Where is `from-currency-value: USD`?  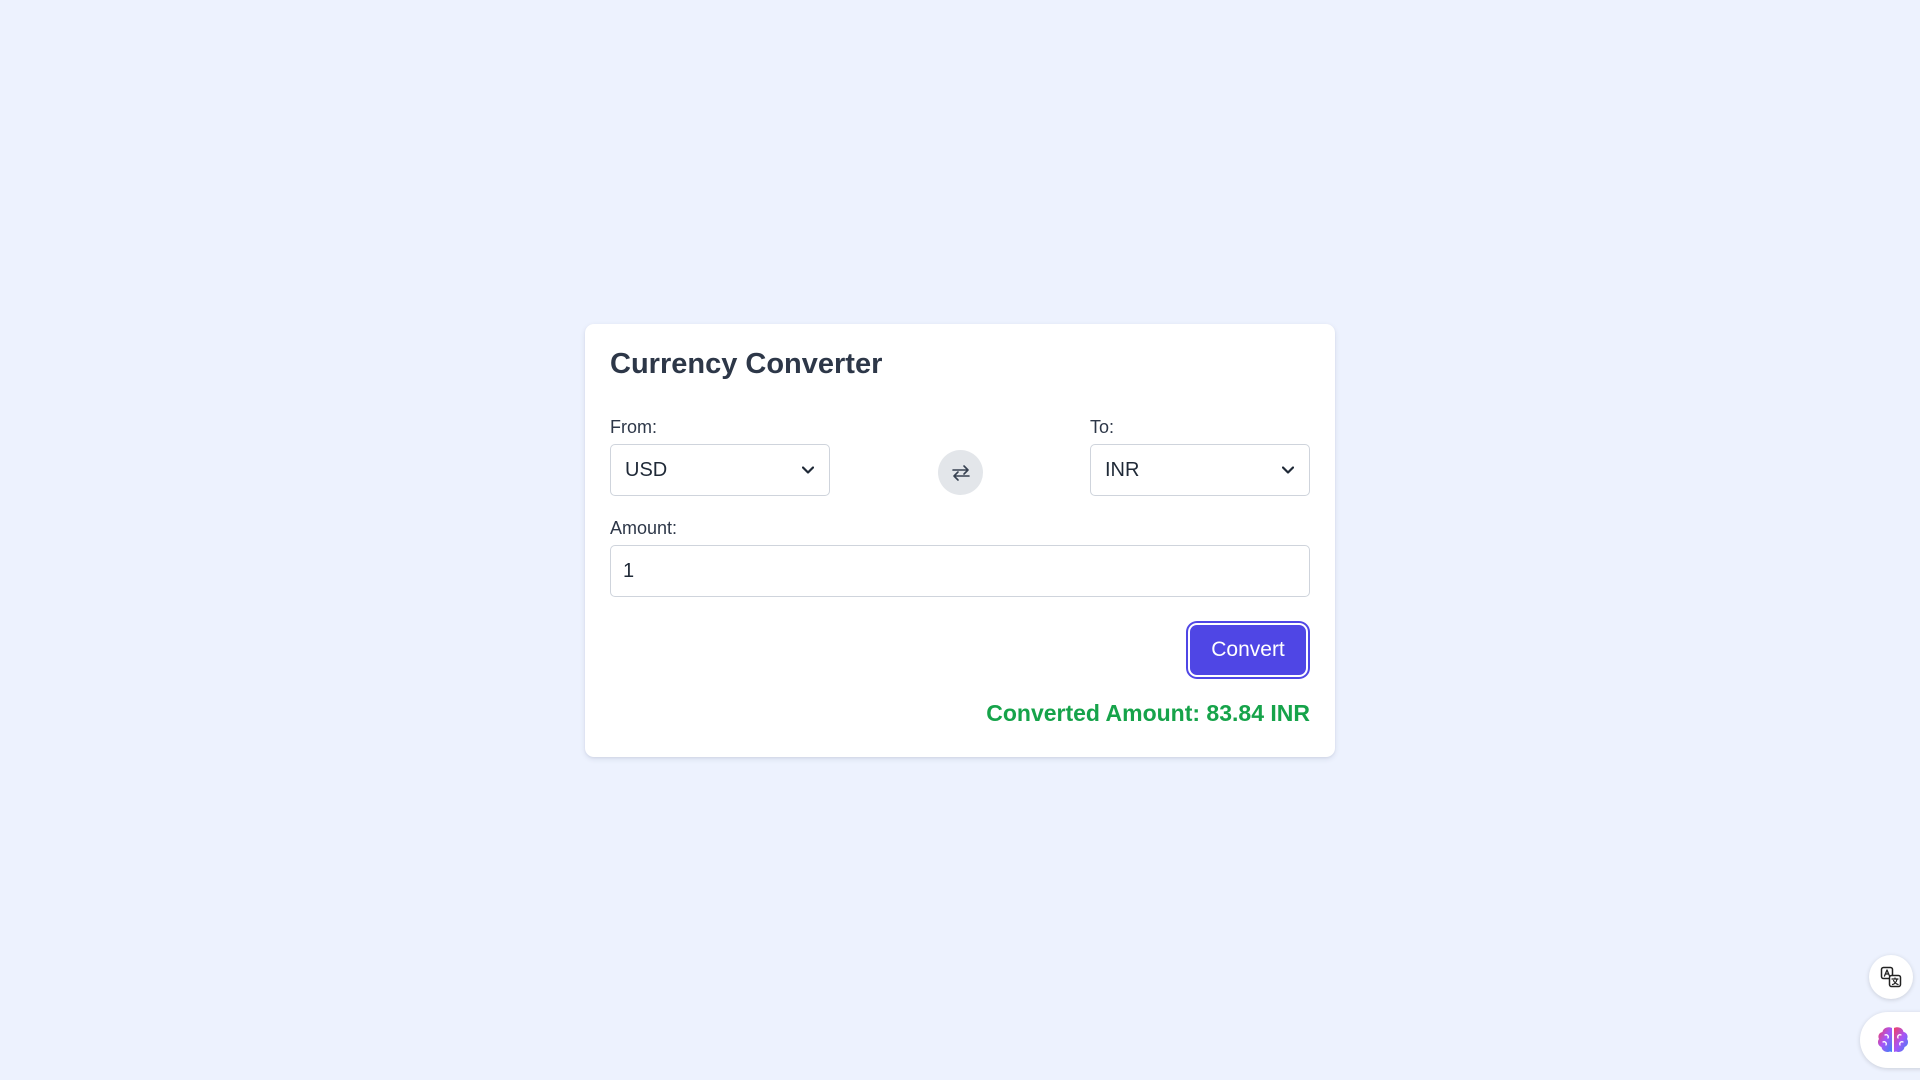 from-currency-value: USD is located at coordinates (646, 469).